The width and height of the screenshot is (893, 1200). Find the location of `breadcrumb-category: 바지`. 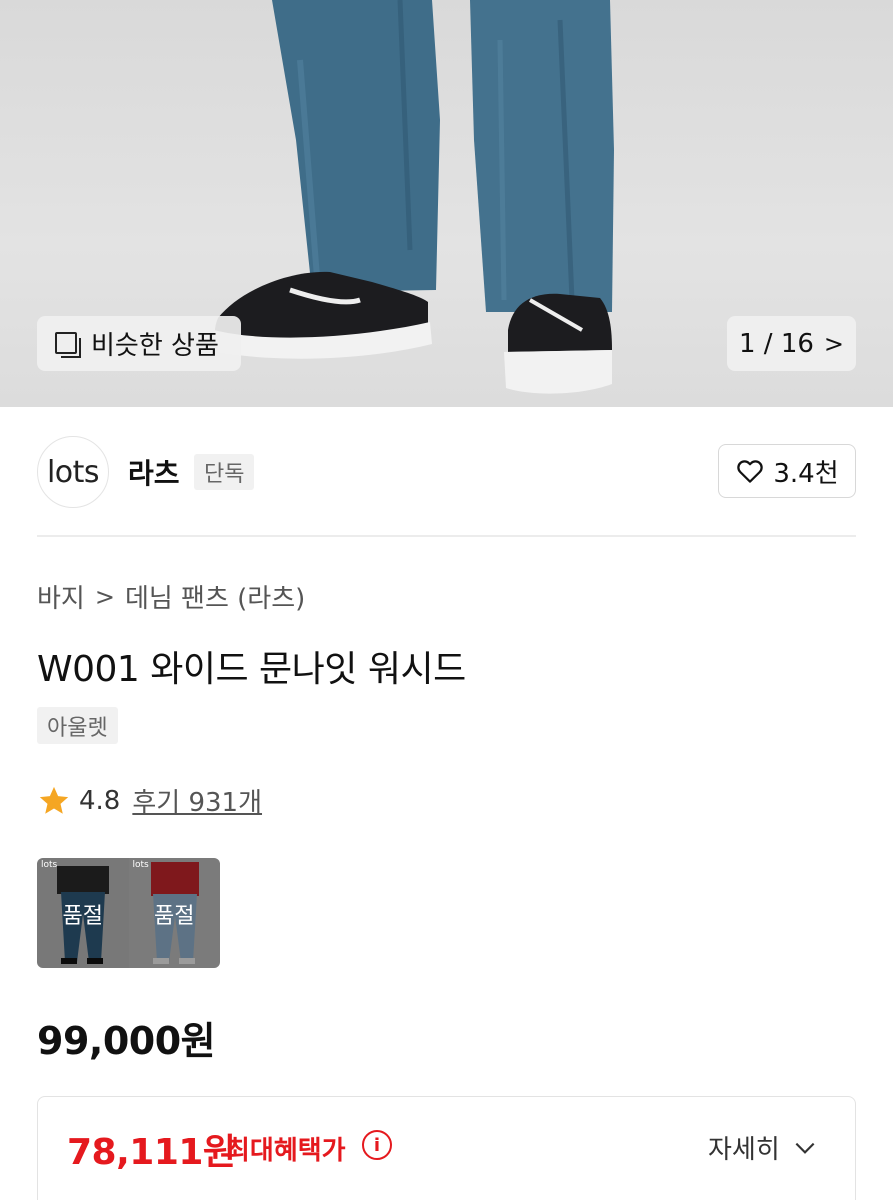

breadcrumb-category: 바지 is located at coordinates (61, 596).